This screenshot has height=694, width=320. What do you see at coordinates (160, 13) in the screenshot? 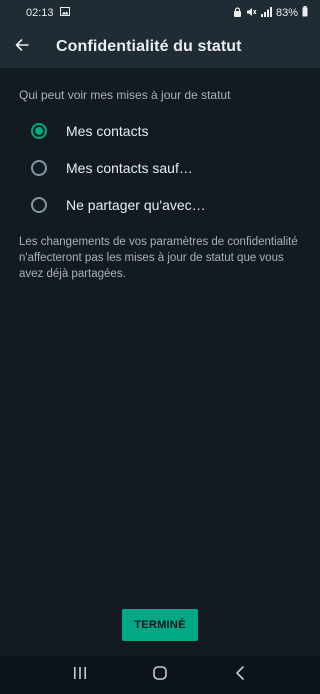
I see `status-bar: 02:13 83%` at bounding box center [160, 13].